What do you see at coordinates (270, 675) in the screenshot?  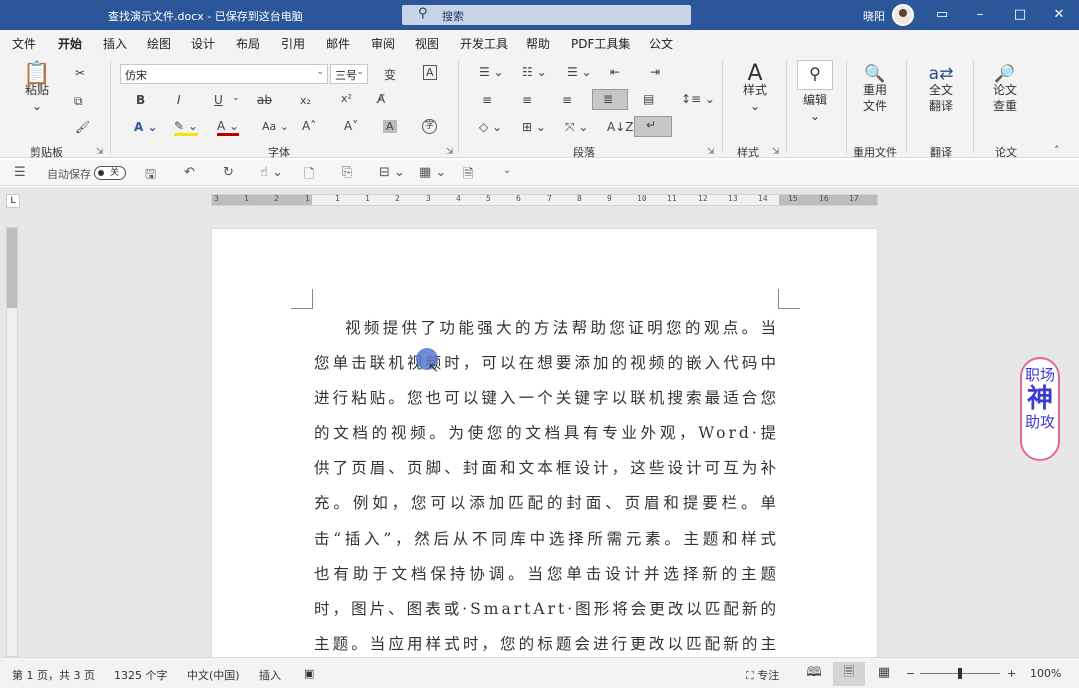 I see `input-mode: 插入` at bounding box center [270, 675].